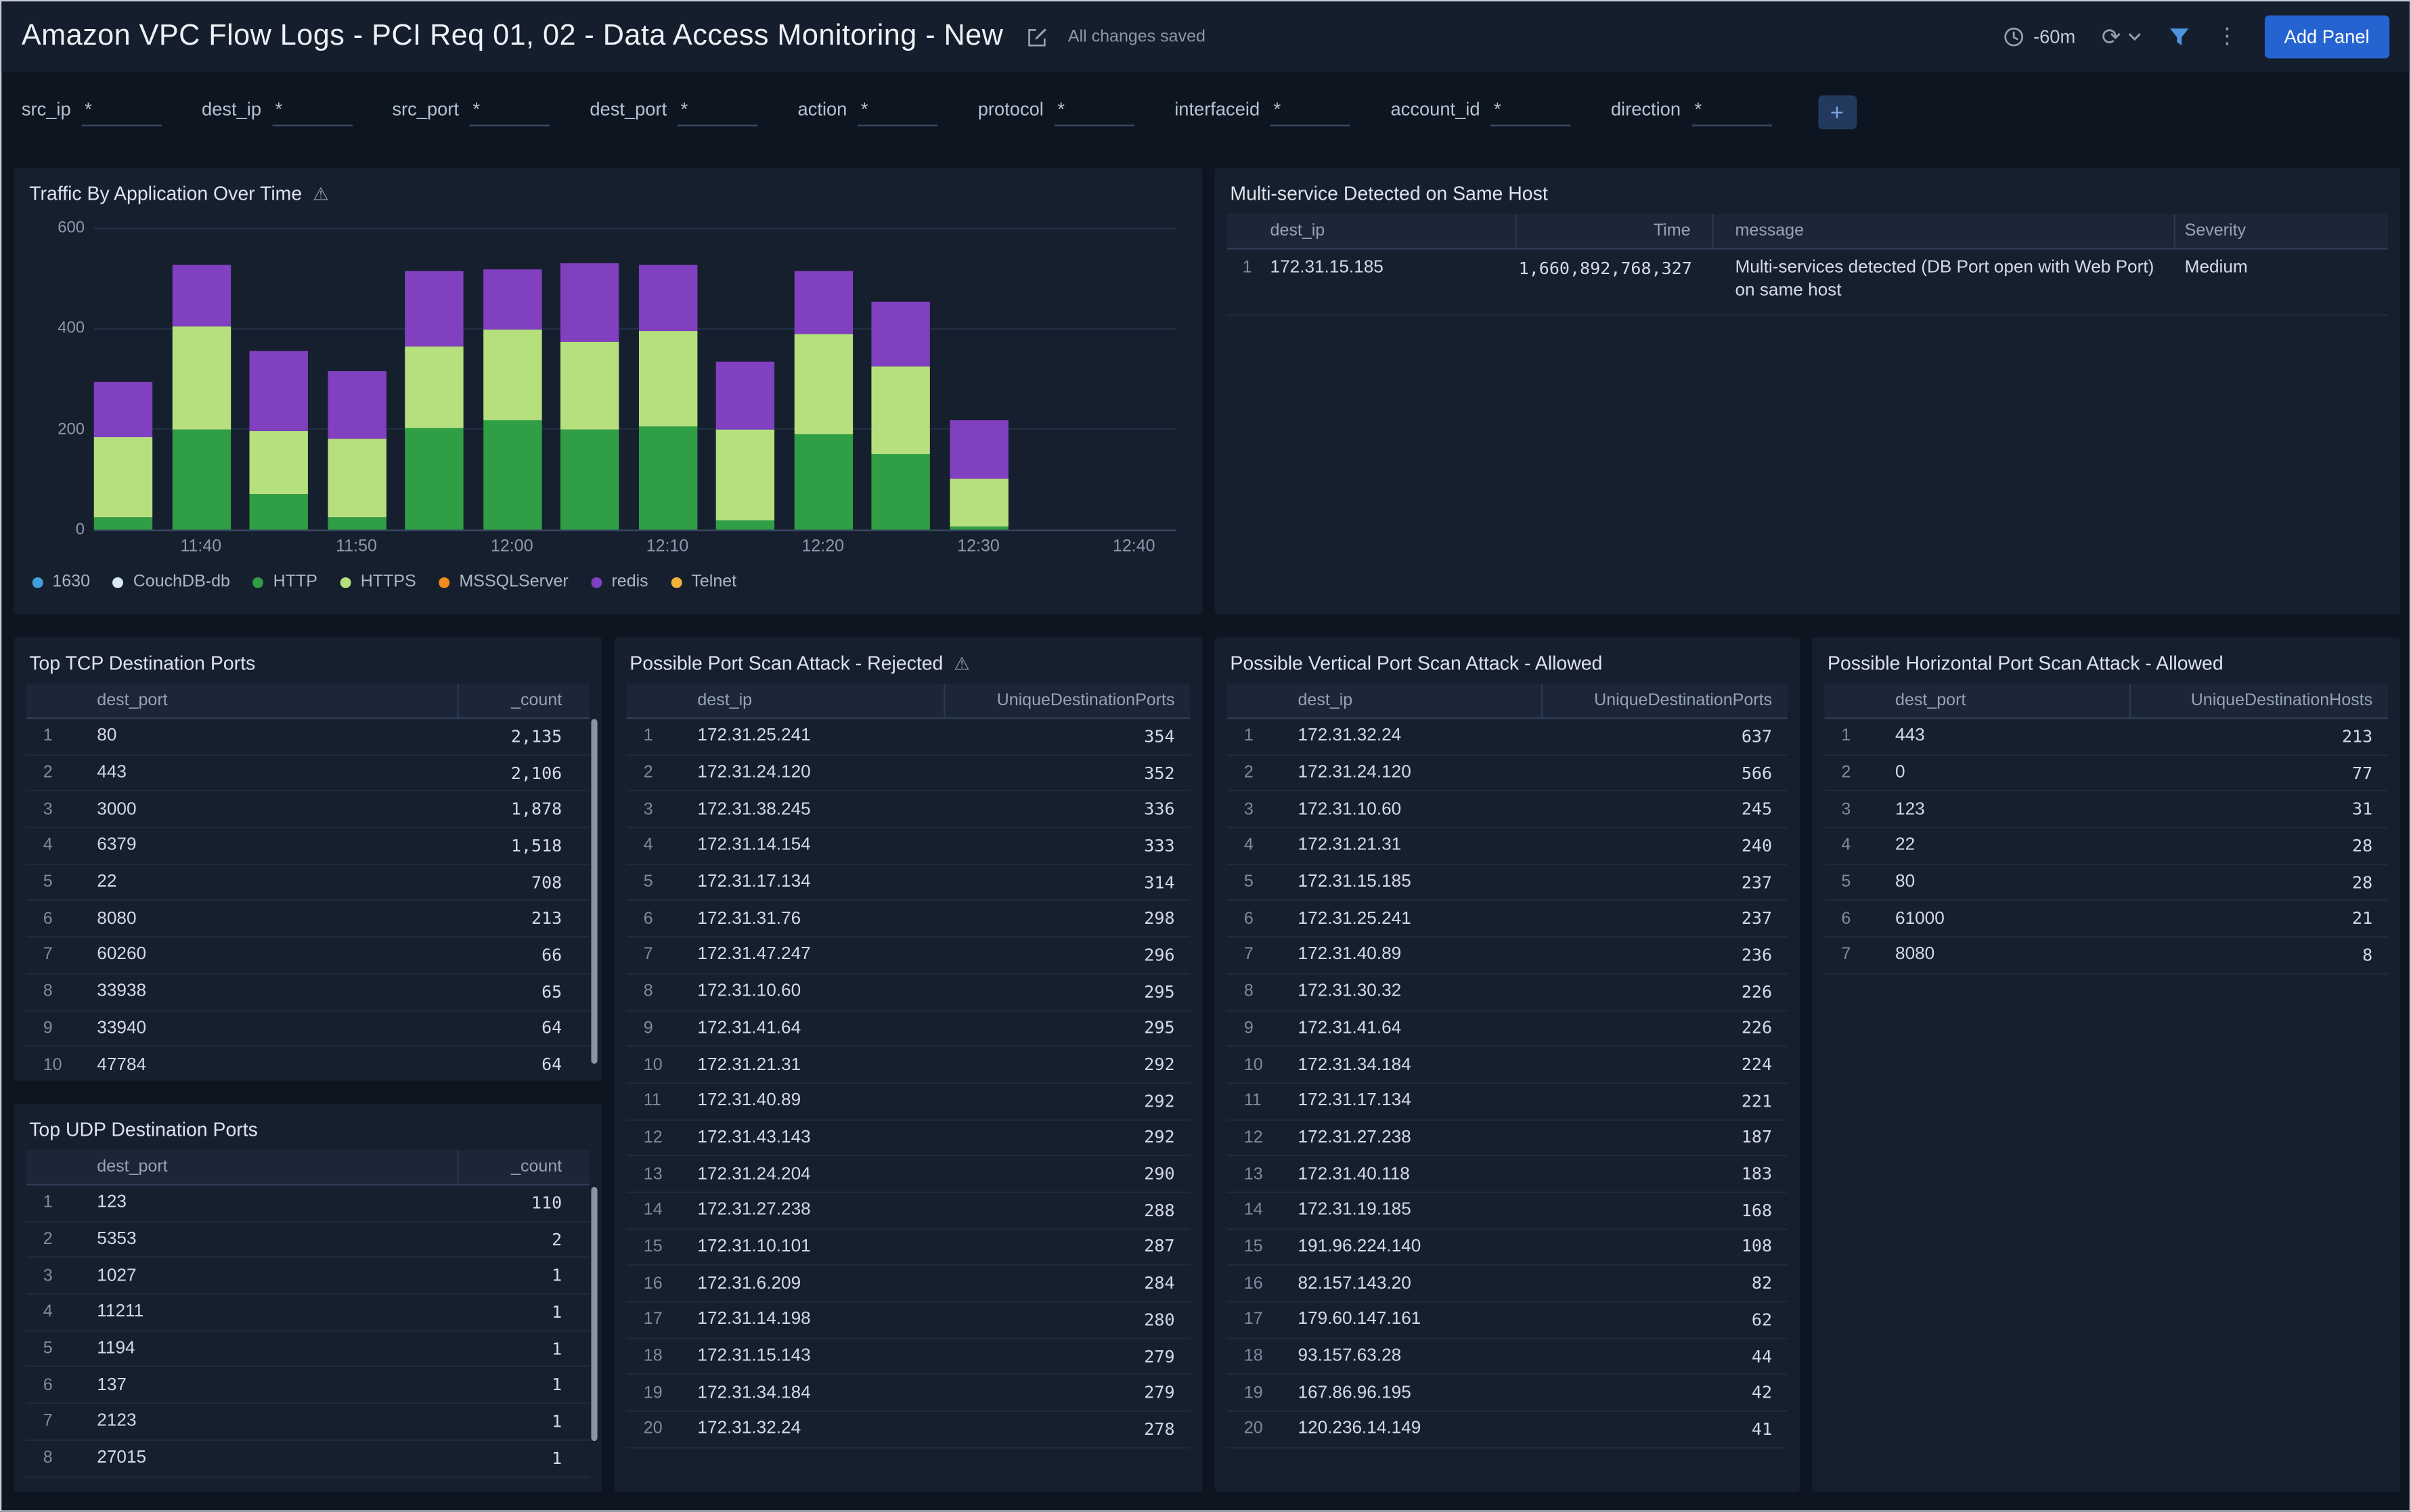  What do you see at coordinates (978, 379) in the screenshot?
I see `bar-12:30` at bounding box center [978, 379].